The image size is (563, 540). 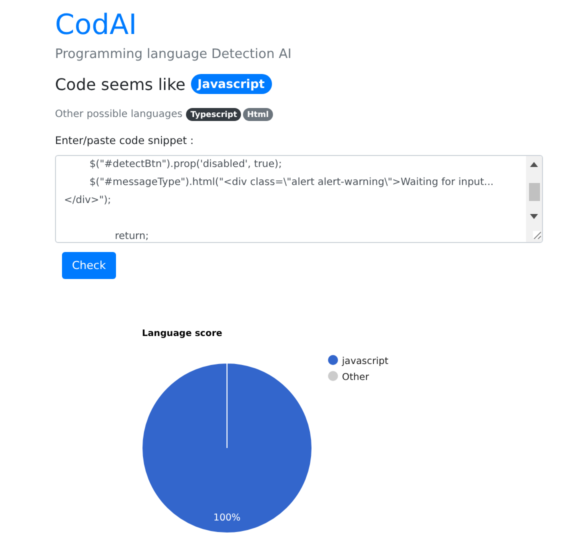 I want to click on app-title: CodAI, so click(x=96, y=25).